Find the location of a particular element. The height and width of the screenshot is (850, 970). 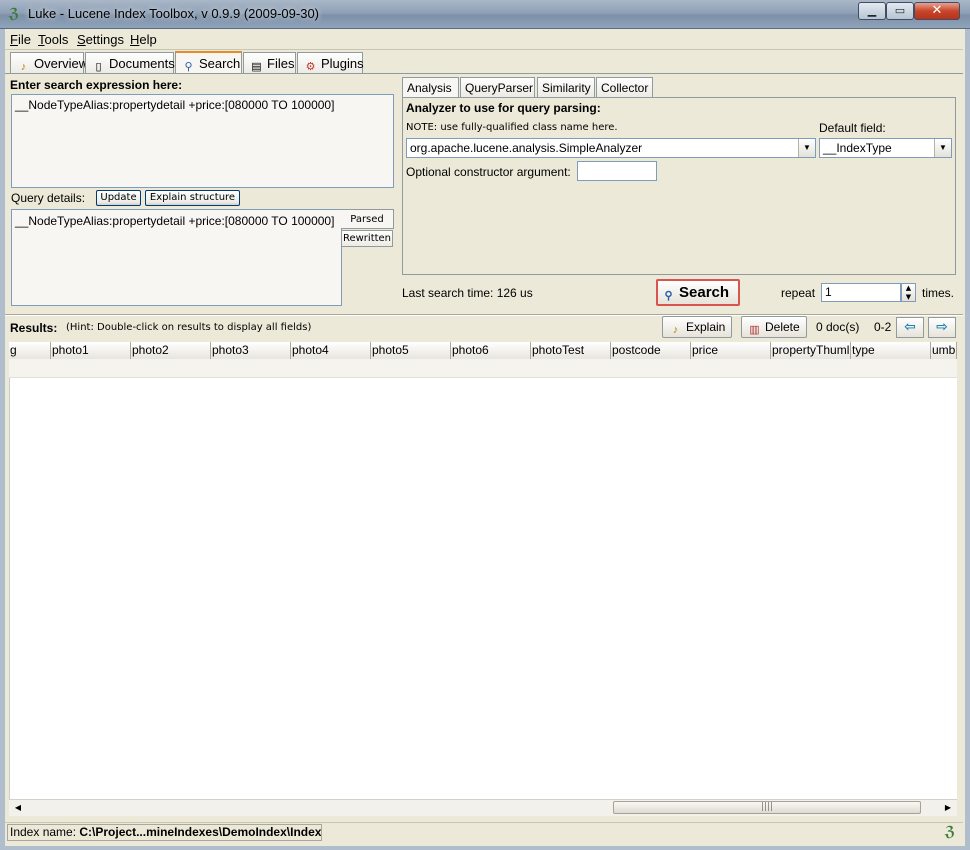

scroll-right-icon: ▶ is located at coordinates (948, 807).